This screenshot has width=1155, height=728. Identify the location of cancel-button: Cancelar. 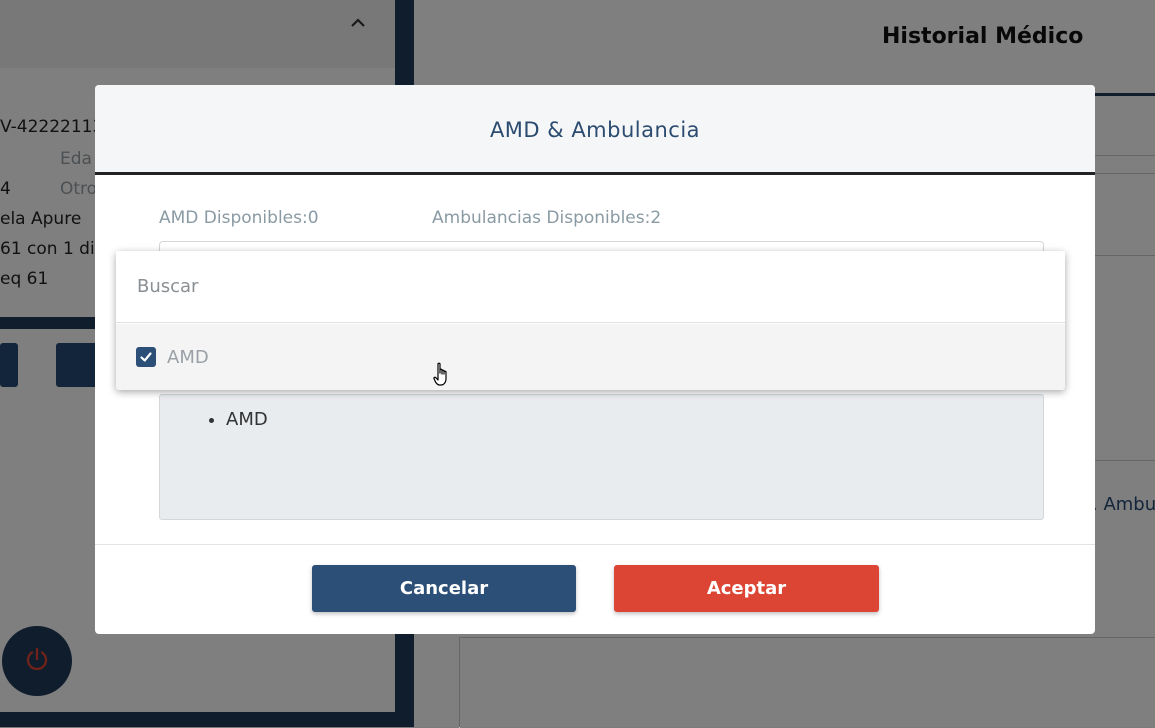
(444, 588).